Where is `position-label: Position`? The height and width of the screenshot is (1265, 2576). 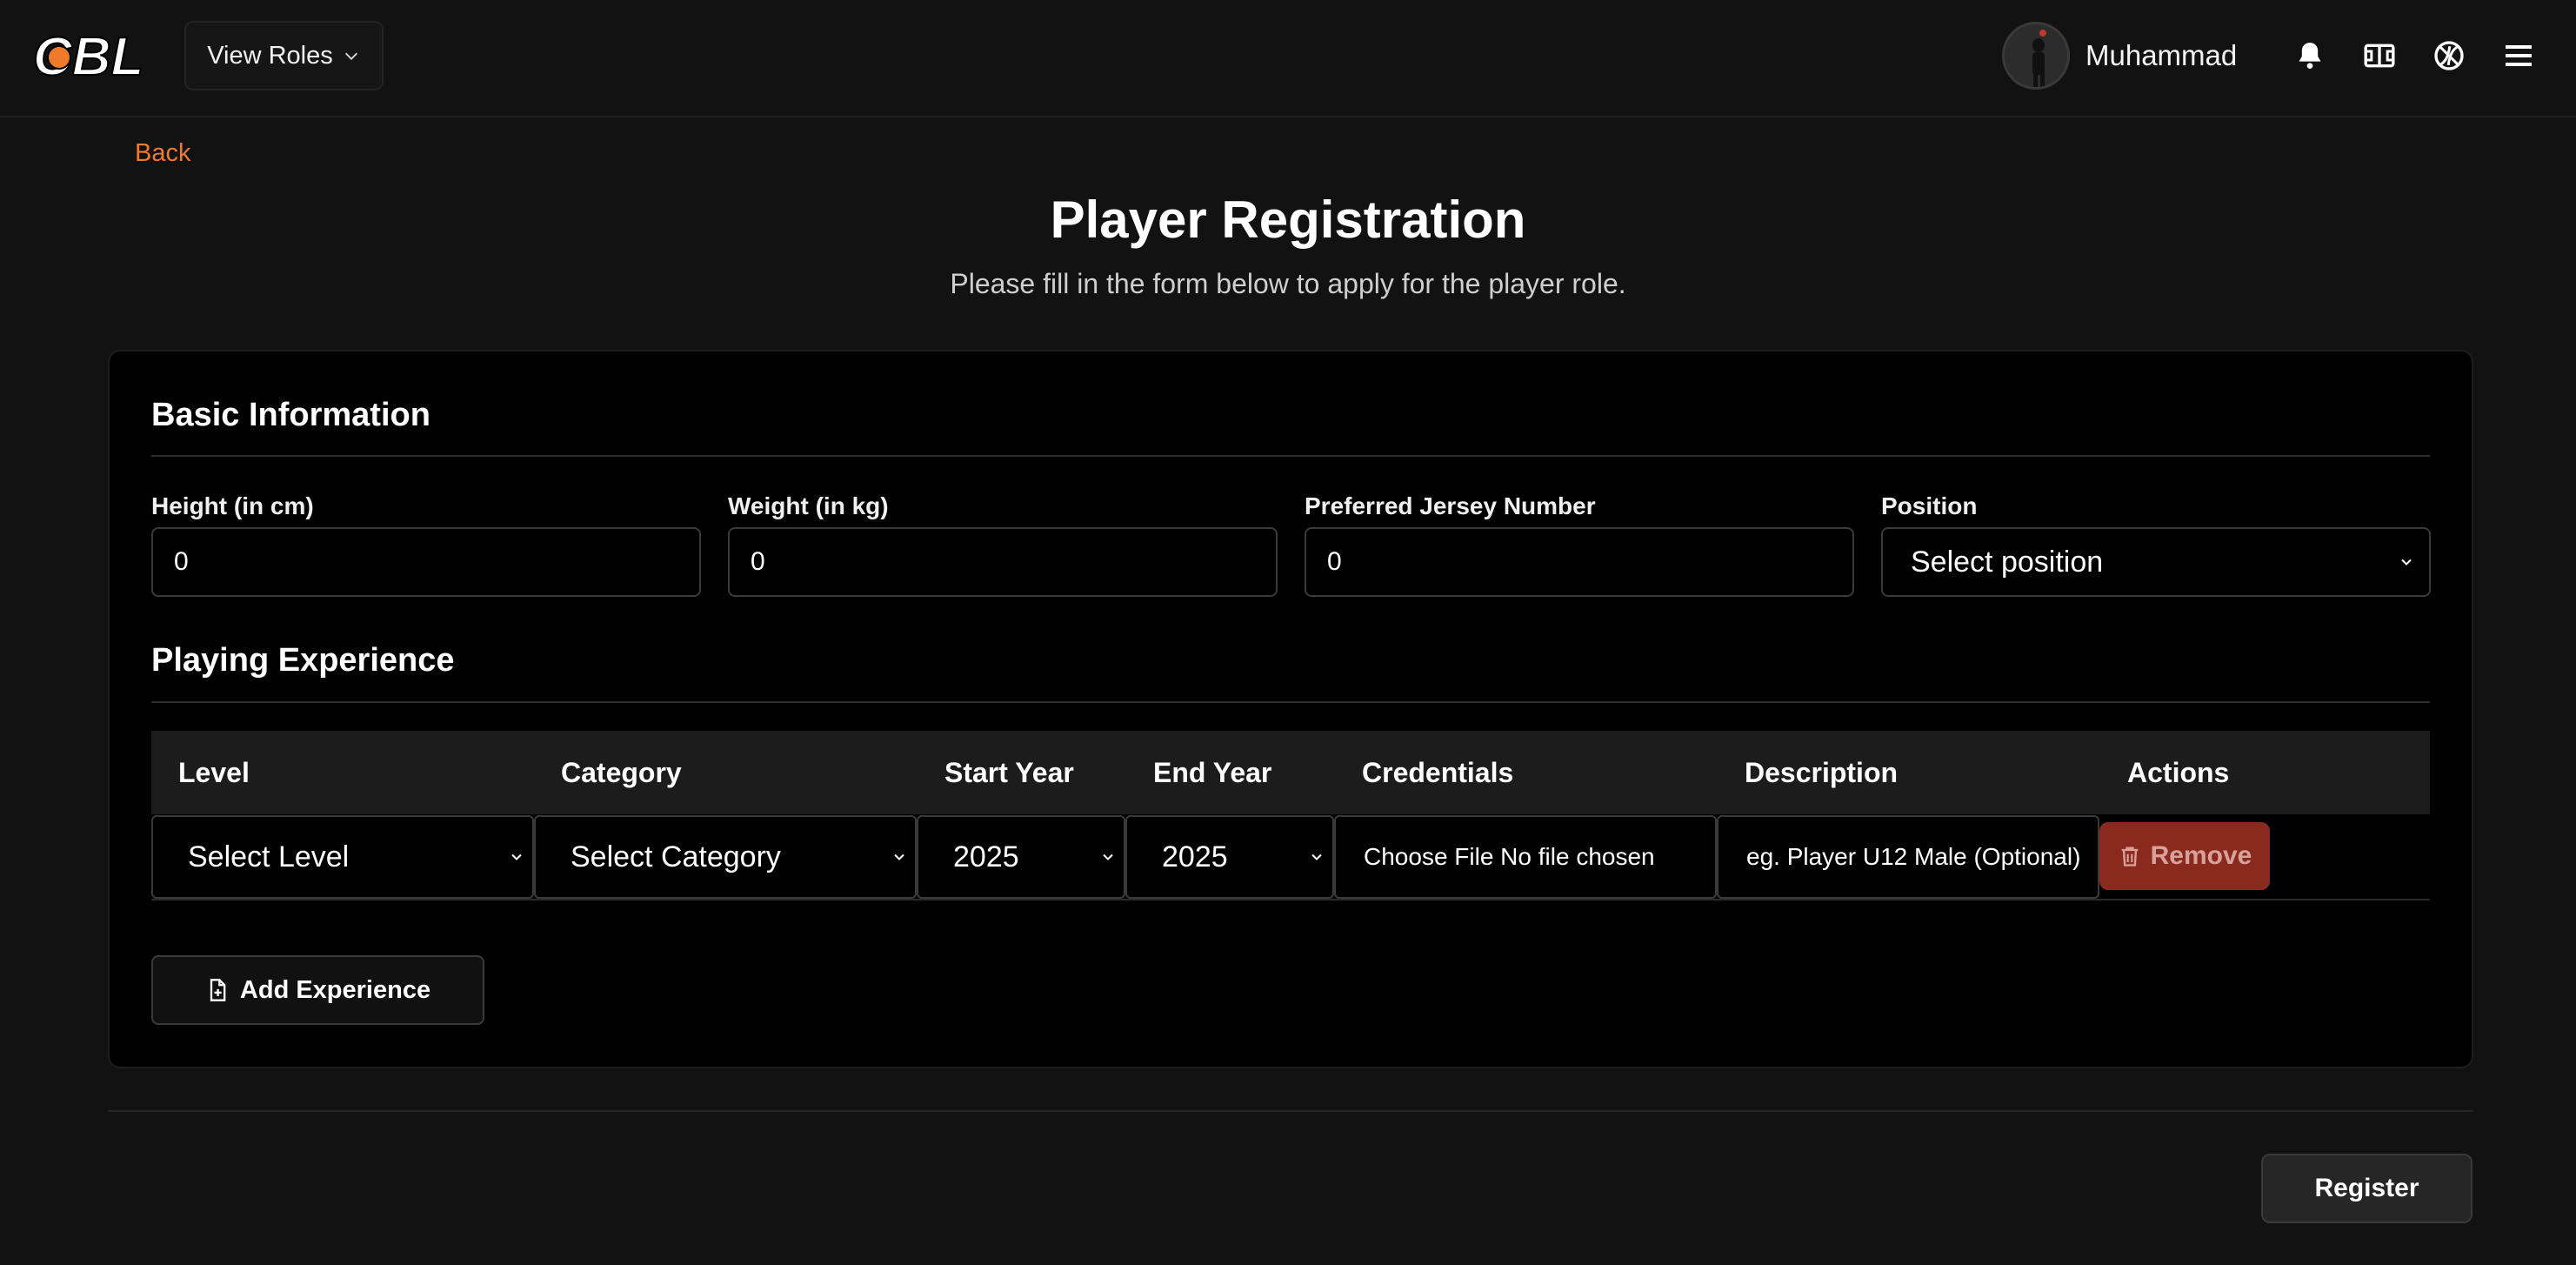
position-label: Position is located at coordinates (1929, 505).